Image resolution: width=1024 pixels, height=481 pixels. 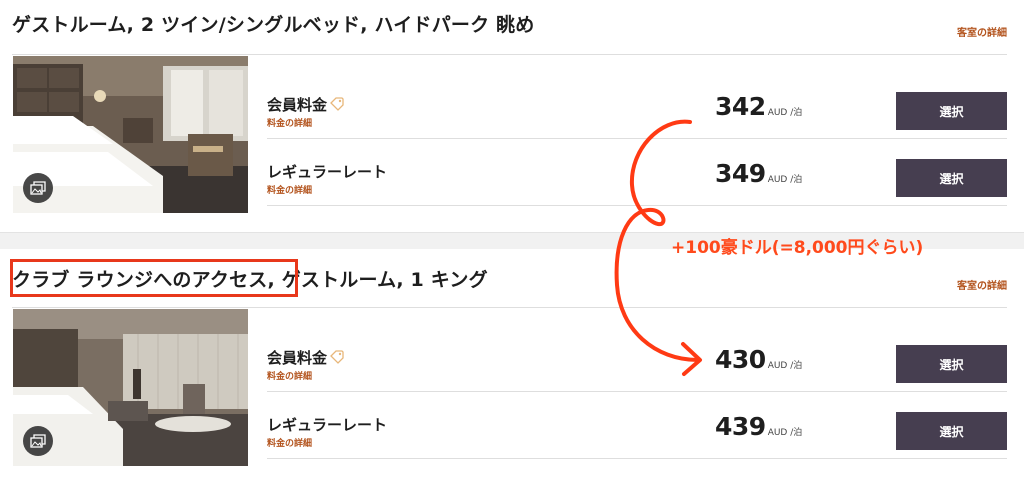 I want to click on rate-row-member: 会員料金 料金の詳細 430 AUD /泊 選択, so click(x=637, y=358).